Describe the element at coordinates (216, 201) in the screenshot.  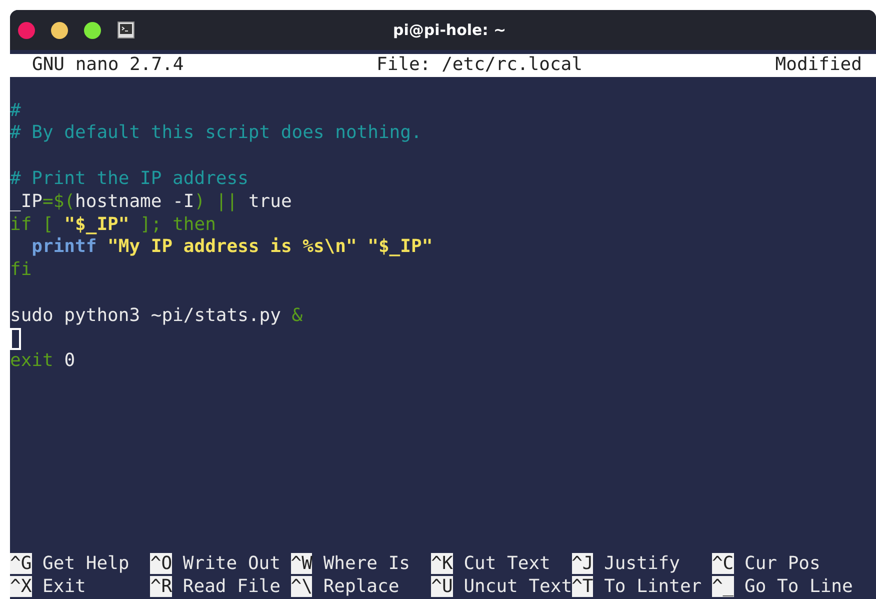
I see `keyword-text: ) ||` at that location.